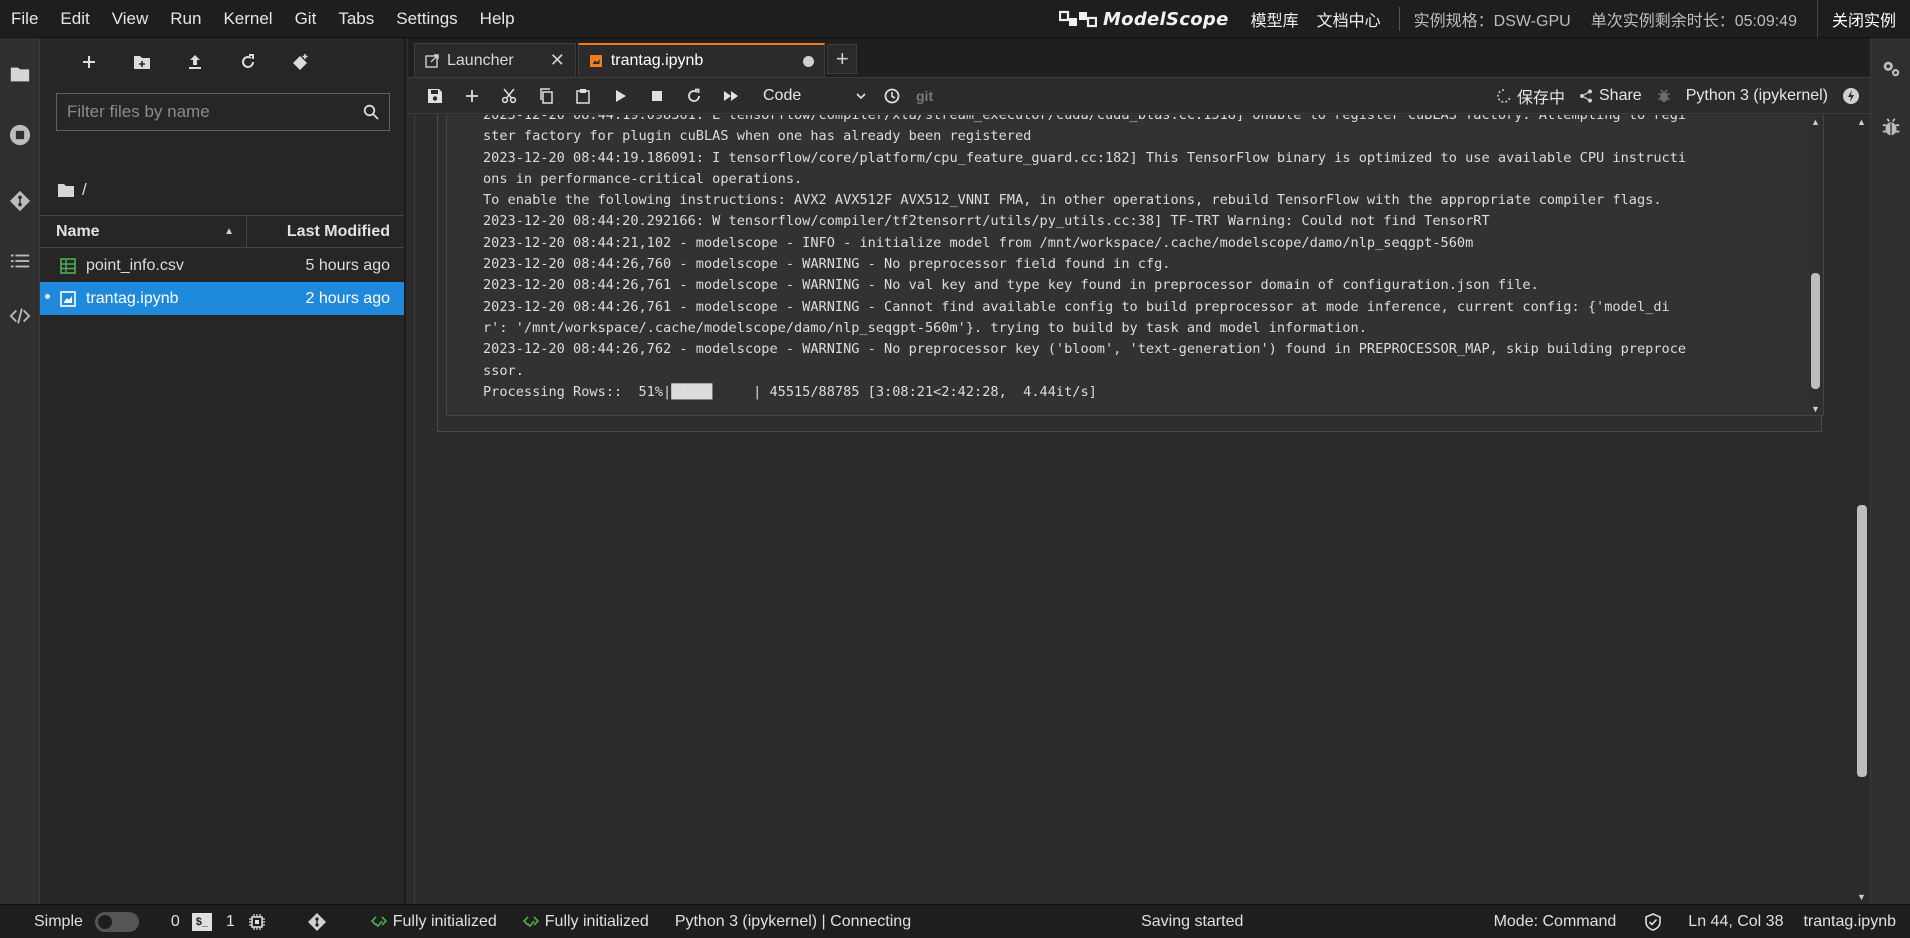  Describe the element at coordinates (222, 265) in the screenshot. I see `file-row: point_info.csv 5 hours ago` at that location.